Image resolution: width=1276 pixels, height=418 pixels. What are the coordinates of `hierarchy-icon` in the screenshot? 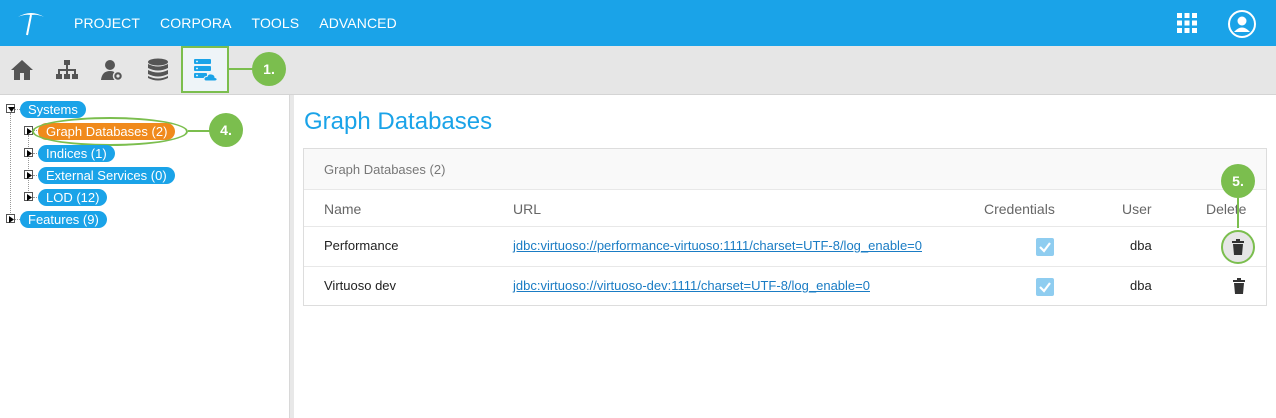 It's located at (67, 69).